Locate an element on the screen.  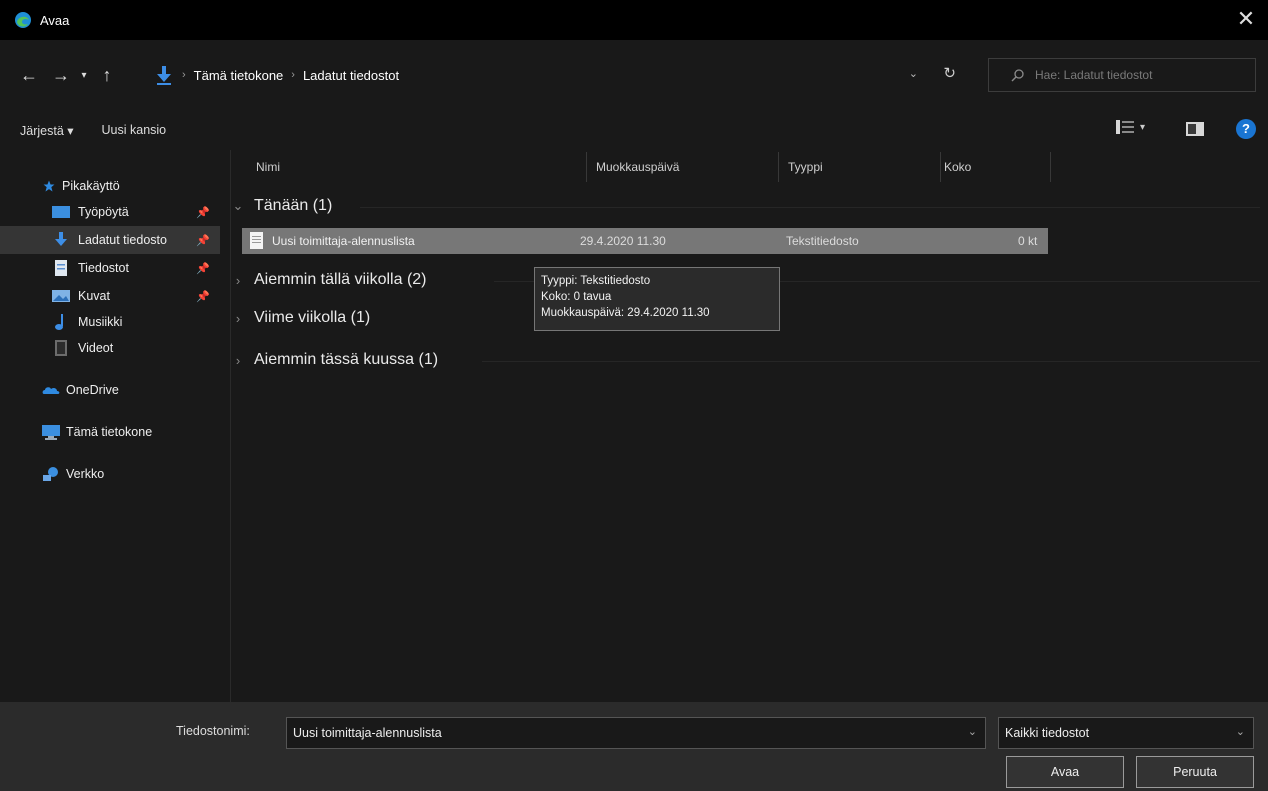
sidebar-item-music: Musiikki is located at coordinates (110, 322).